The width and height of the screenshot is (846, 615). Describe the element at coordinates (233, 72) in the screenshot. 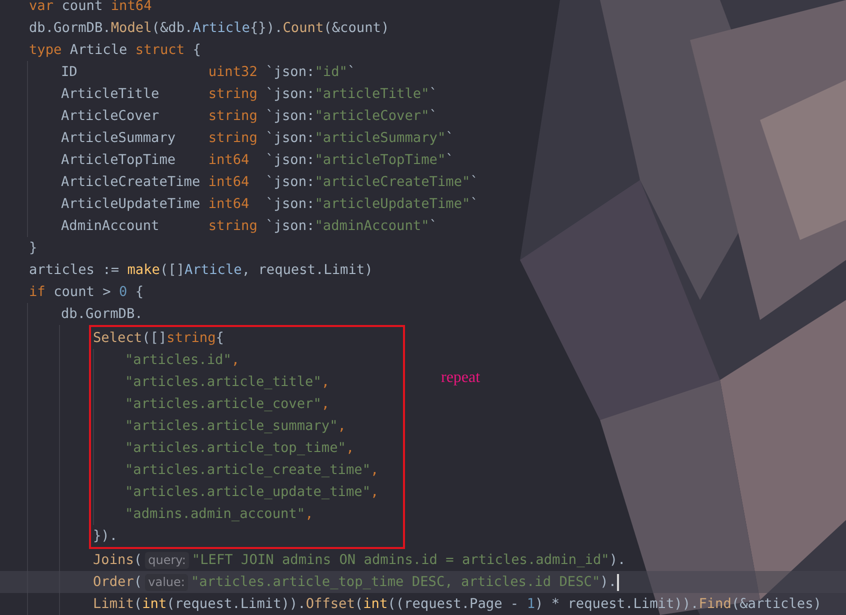

I see `field-type: uint32` at that location.